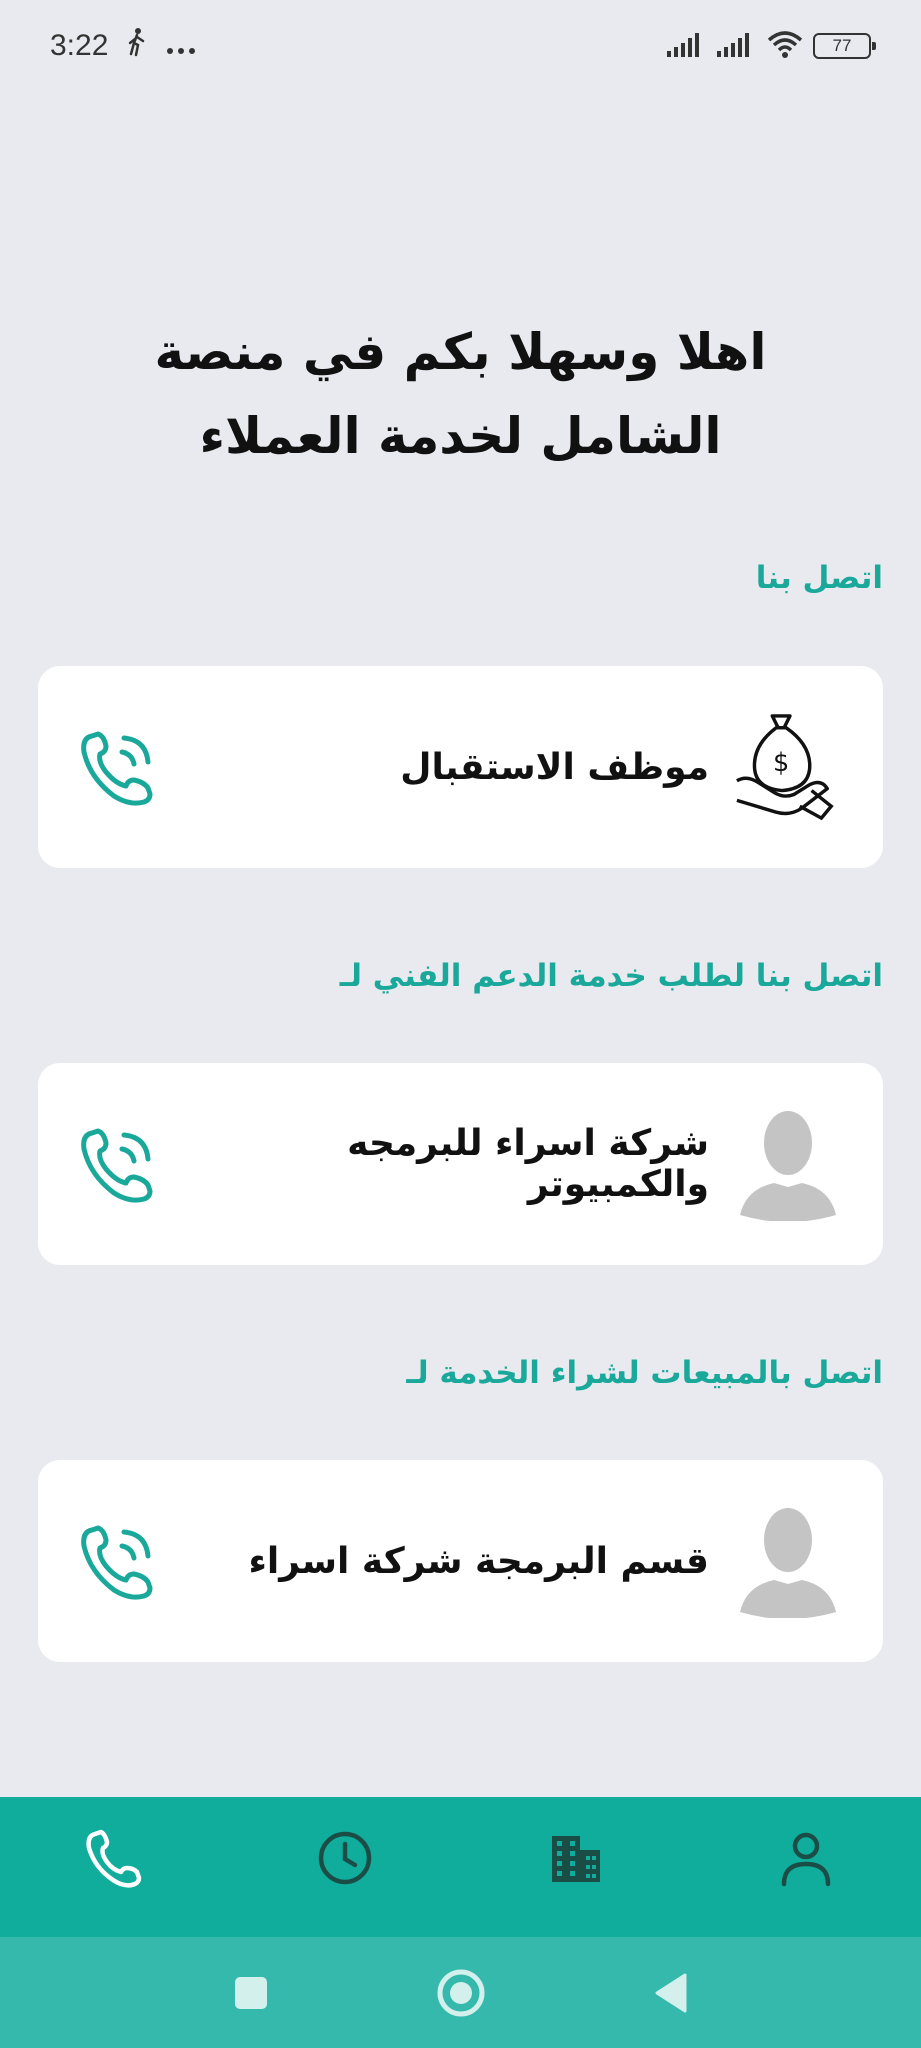  Describe the element at coordinates (528, 1164) in the screenshot. I see `card-label: شركة اسراء للبرمجه والكمبيوتر` at that location.